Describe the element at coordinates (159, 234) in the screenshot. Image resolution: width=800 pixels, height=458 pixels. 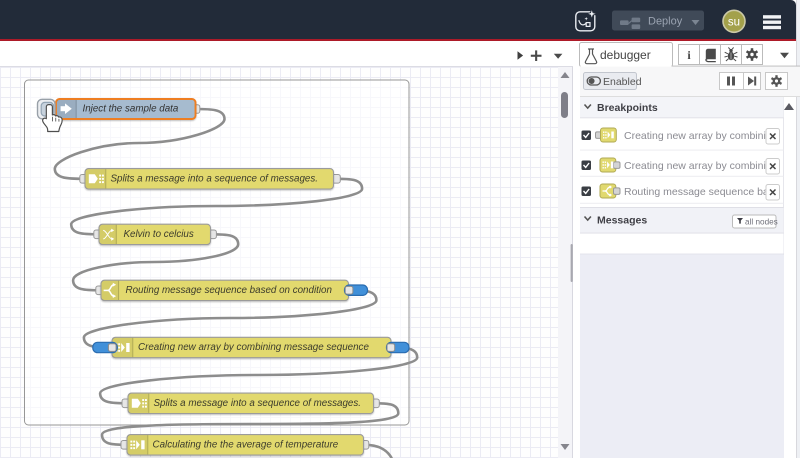
I see `svg-text: Kelvin to celcius` at that location.